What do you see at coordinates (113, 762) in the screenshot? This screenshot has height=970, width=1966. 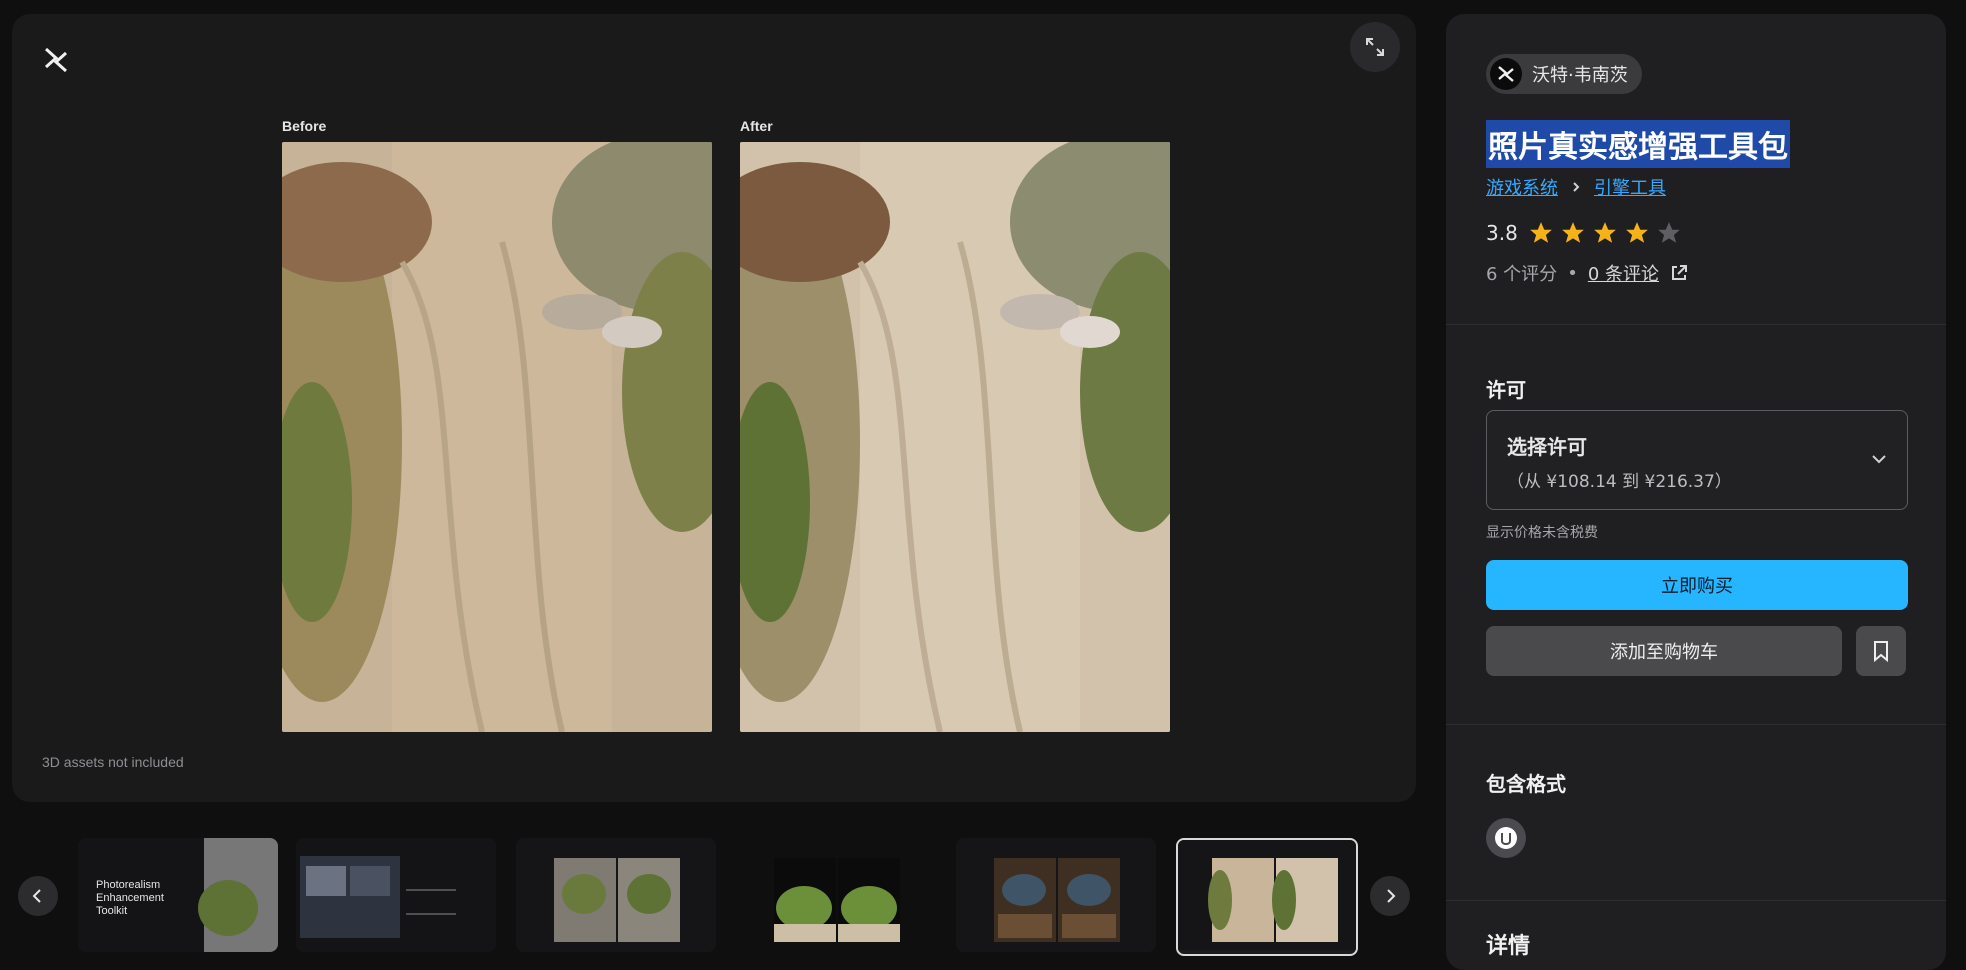 I see `assets-note: 3D assets not included` at bounding box center [113, 762].